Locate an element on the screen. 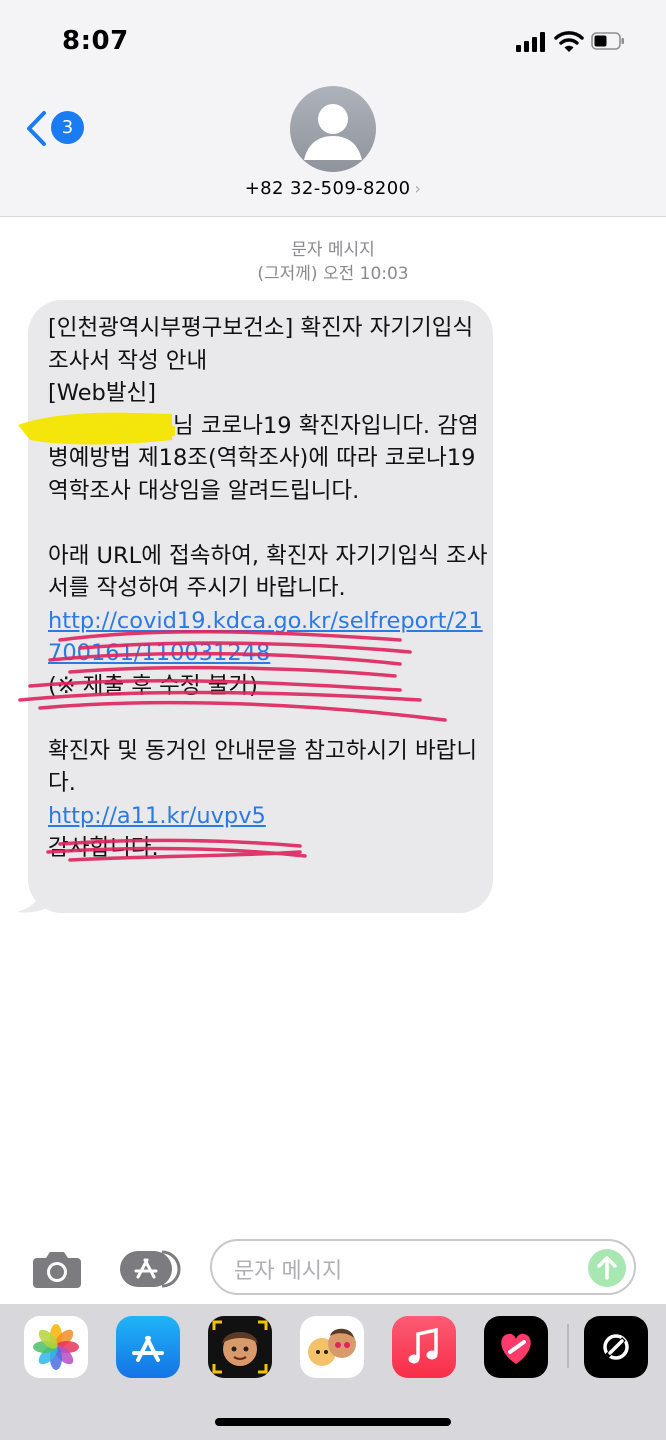 The height and width of the screenshot is (1440, 666). apps-button is located at coordinates (150, 1269).